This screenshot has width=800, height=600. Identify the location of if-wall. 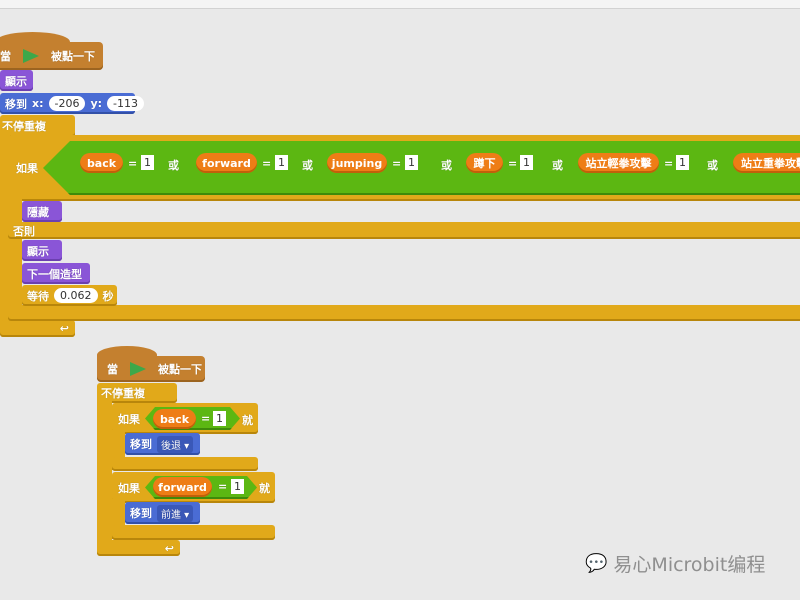
(15, 255).